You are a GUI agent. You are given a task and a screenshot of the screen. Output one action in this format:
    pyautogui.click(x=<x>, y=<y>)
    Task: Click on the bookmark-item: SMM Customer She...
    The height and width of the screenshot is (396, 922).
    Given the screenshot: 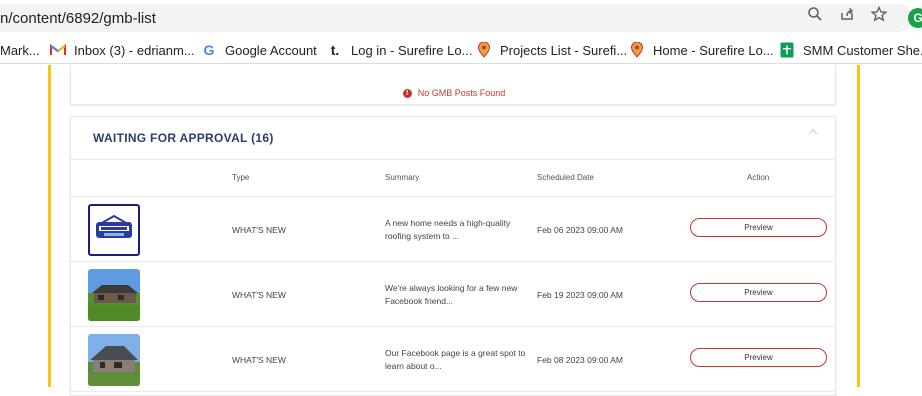 What is the action you would take?
    pyautogui.click(x=850, y=50)
    